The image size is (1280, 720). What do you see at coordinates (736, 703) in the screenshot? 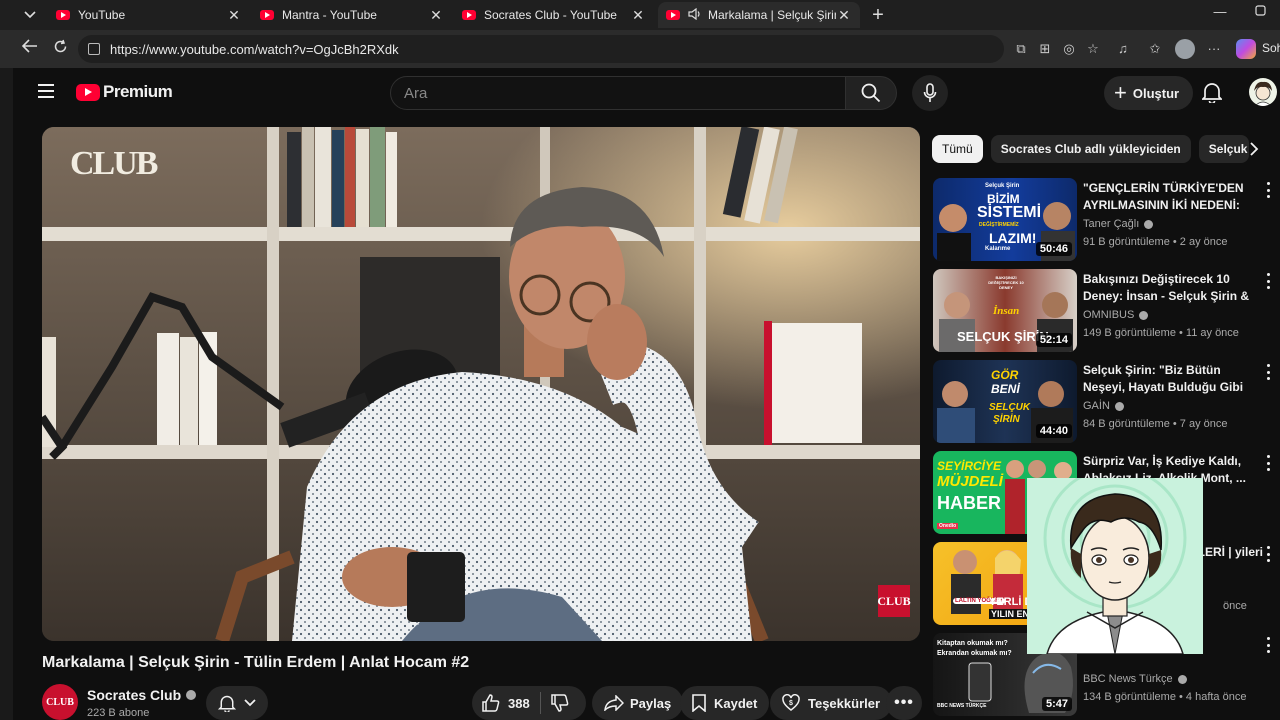
I see `save-label: Kaydet` at bounding box center [736, 703].